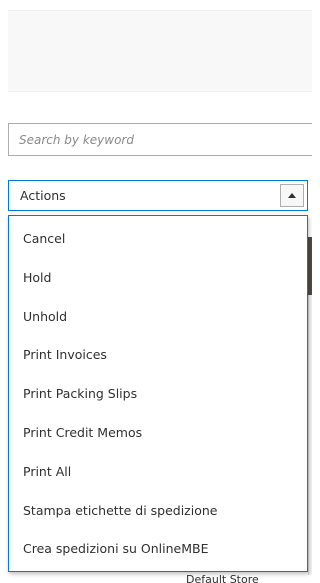  What do you see at coordinates (222, 578) in the screenshot?
I see `grid-cell-store: Default Store` at bounding box center [222, 578].